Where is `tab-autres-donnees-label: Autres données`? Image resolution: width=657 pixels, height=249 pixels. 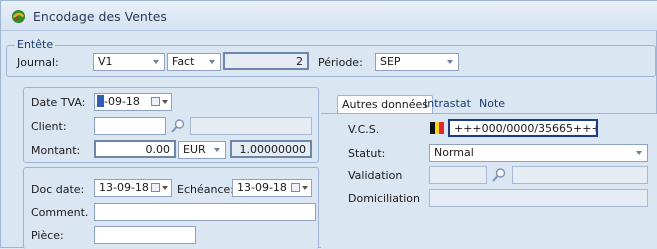 tab-autres-donnees-label: Autres données is located at coordinates (385, 104).